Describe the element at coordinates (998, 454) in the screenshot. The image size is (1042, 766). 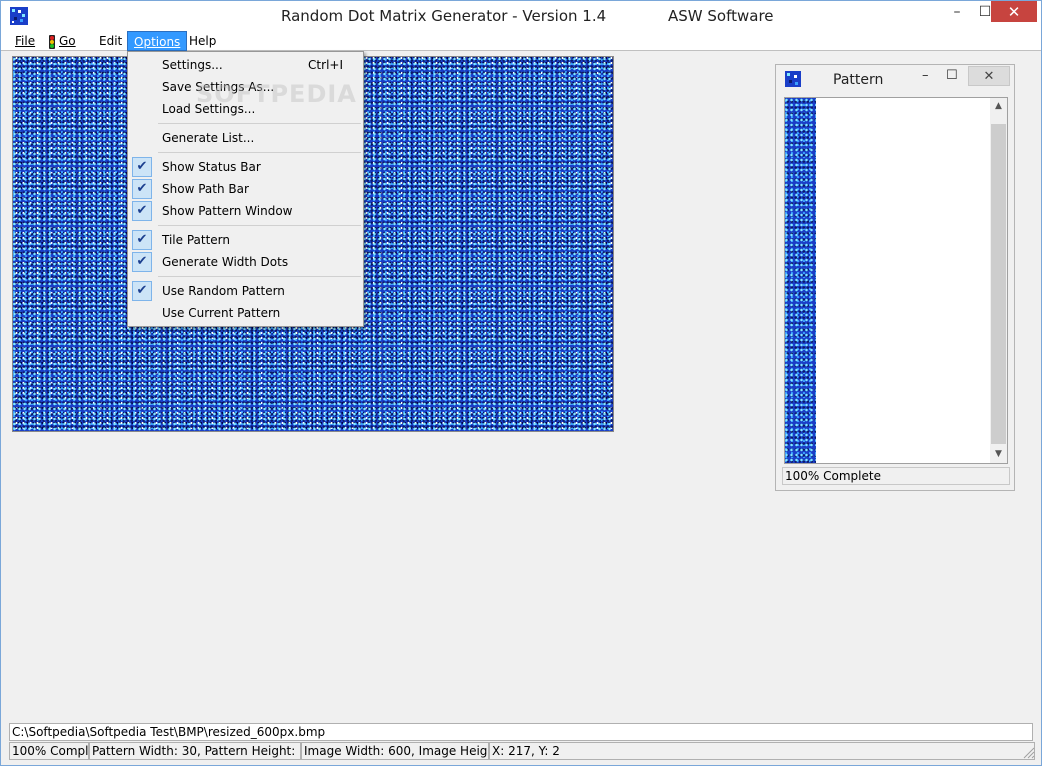
I see `scroll-down-icon: ▼` at that location.